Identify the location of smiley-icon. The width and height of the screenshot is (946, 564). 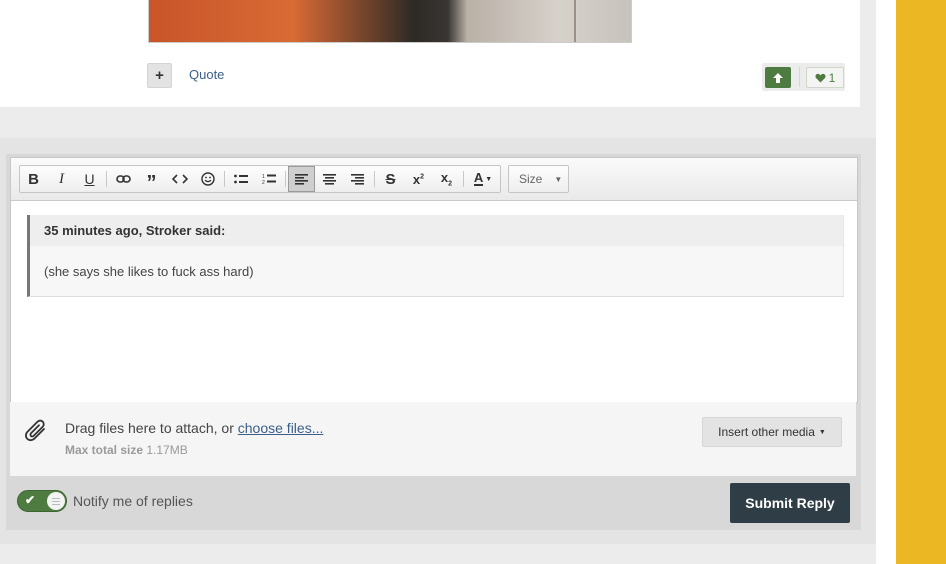
(207, 179).